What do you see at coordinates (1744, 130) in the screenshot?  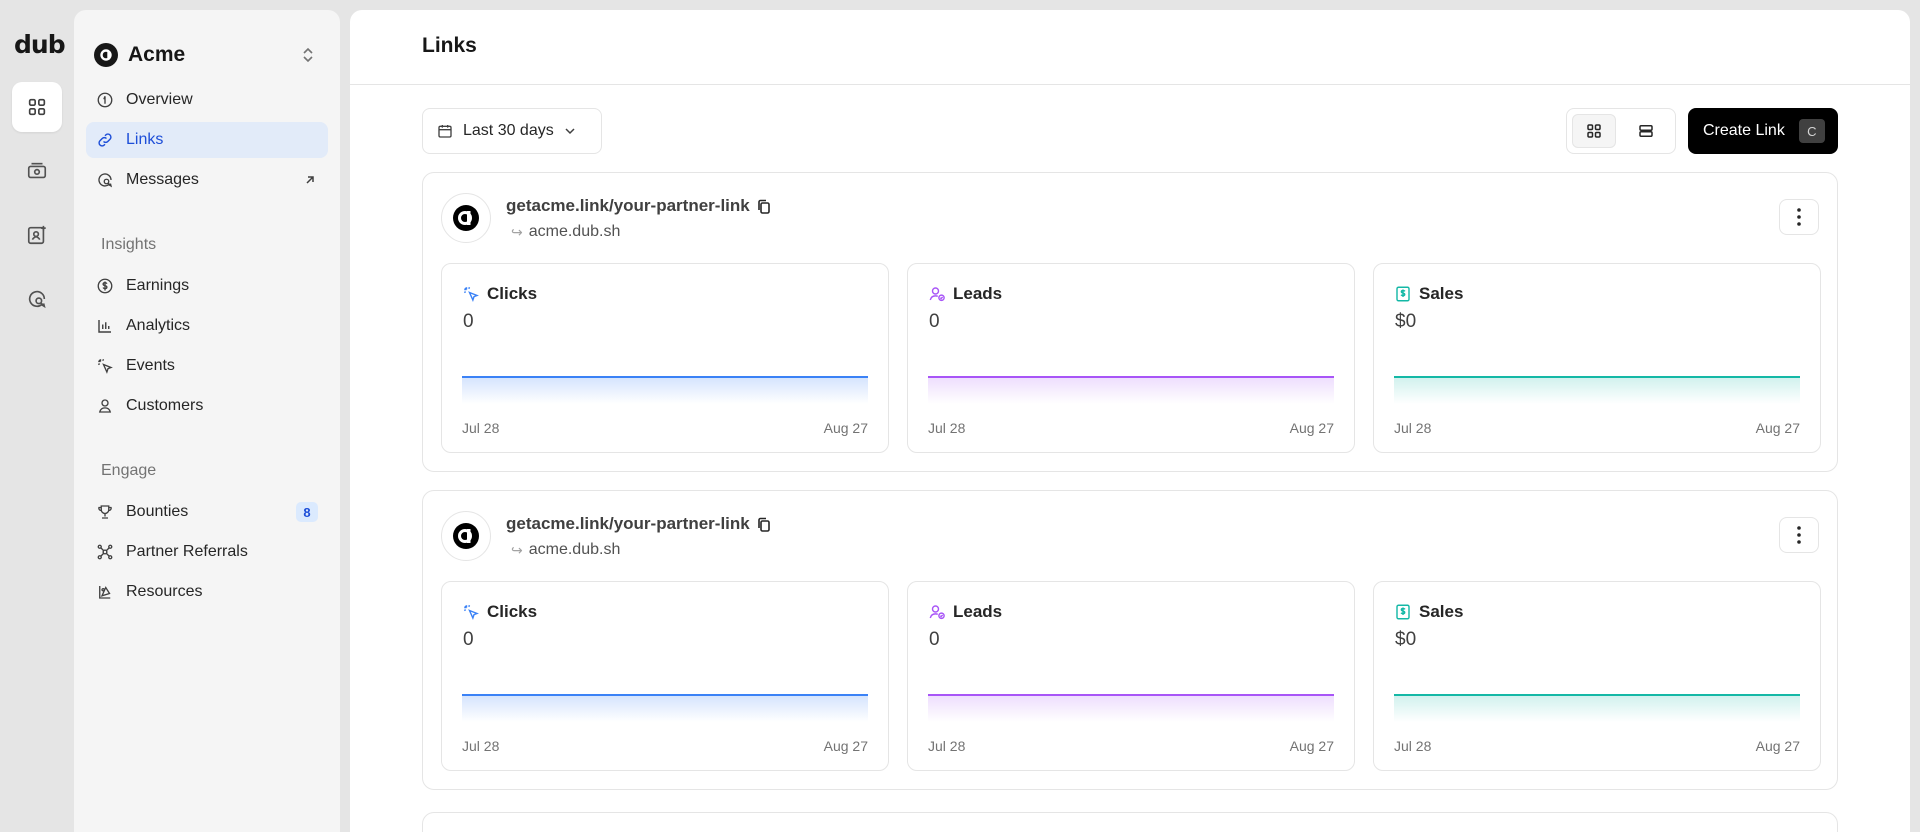 I see `create-link-label: Create Link` at bounding box center [1744, 130].